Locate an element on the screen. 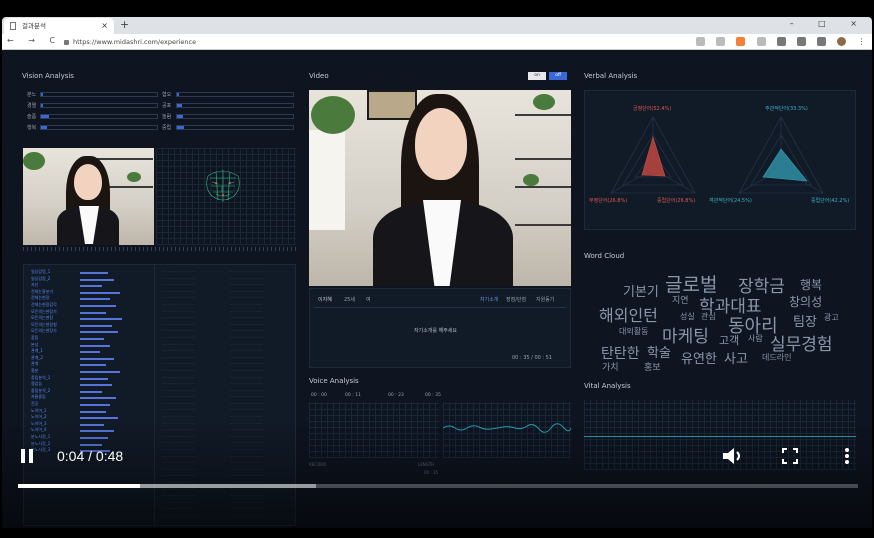  word-cloud-word: 가치 is located at coordinates (610, 368).